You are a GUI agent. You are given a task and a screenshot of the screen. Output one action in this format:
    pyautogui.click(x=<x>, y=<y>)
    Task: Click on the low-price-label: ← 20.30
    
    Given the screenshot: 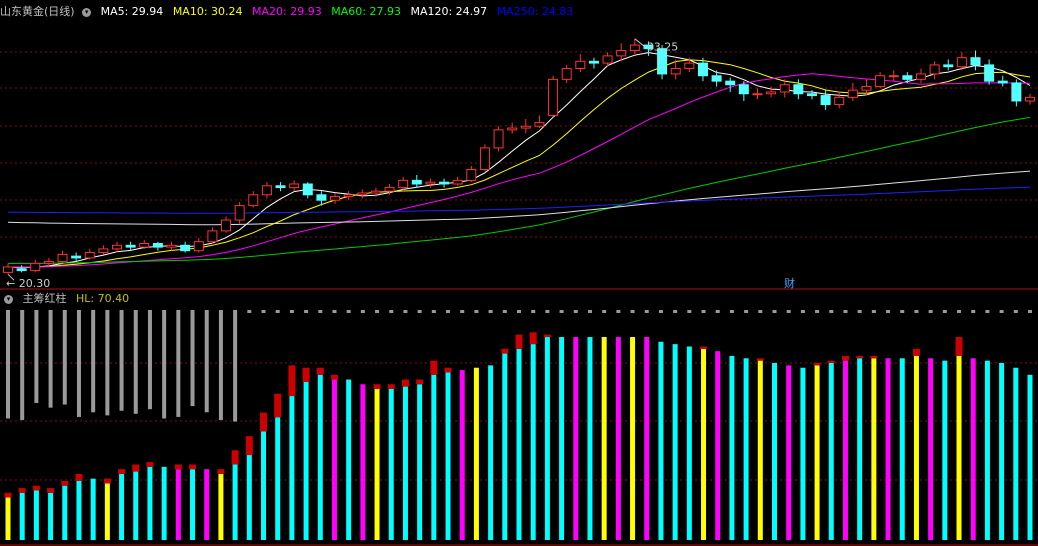 What is the action you would take?
    pyautogui.click(x=28, y=283)
    